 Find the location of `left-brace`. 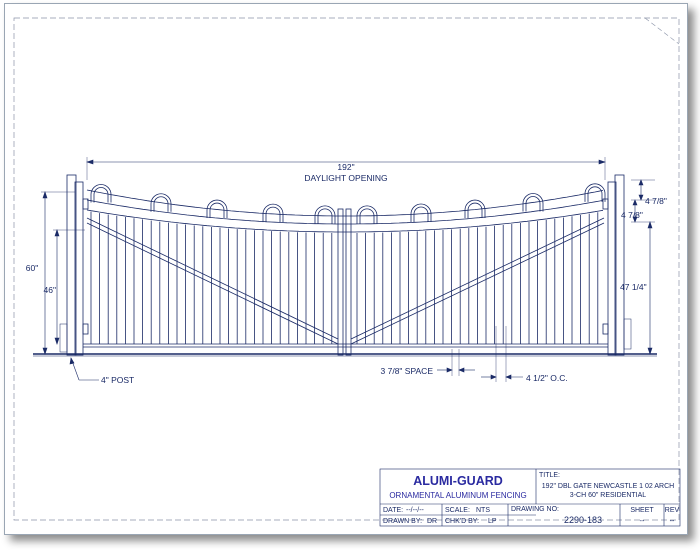

left-brace is located at coordinates (212, 278).